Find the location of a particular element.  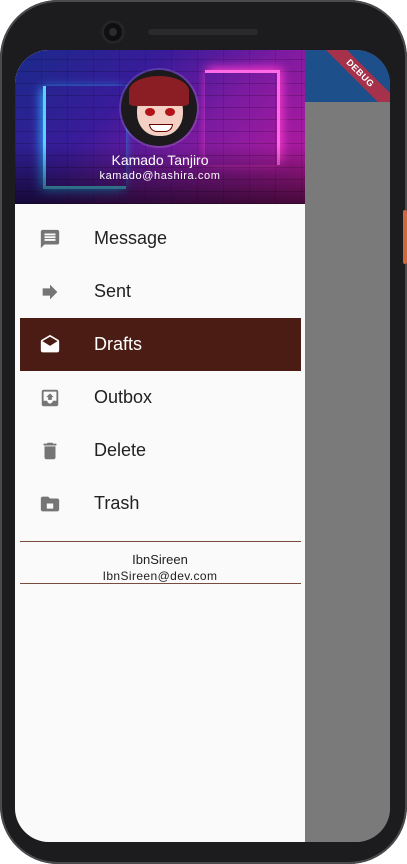

menu-item-drafts: Drafts is located at coordinates (160, 344).